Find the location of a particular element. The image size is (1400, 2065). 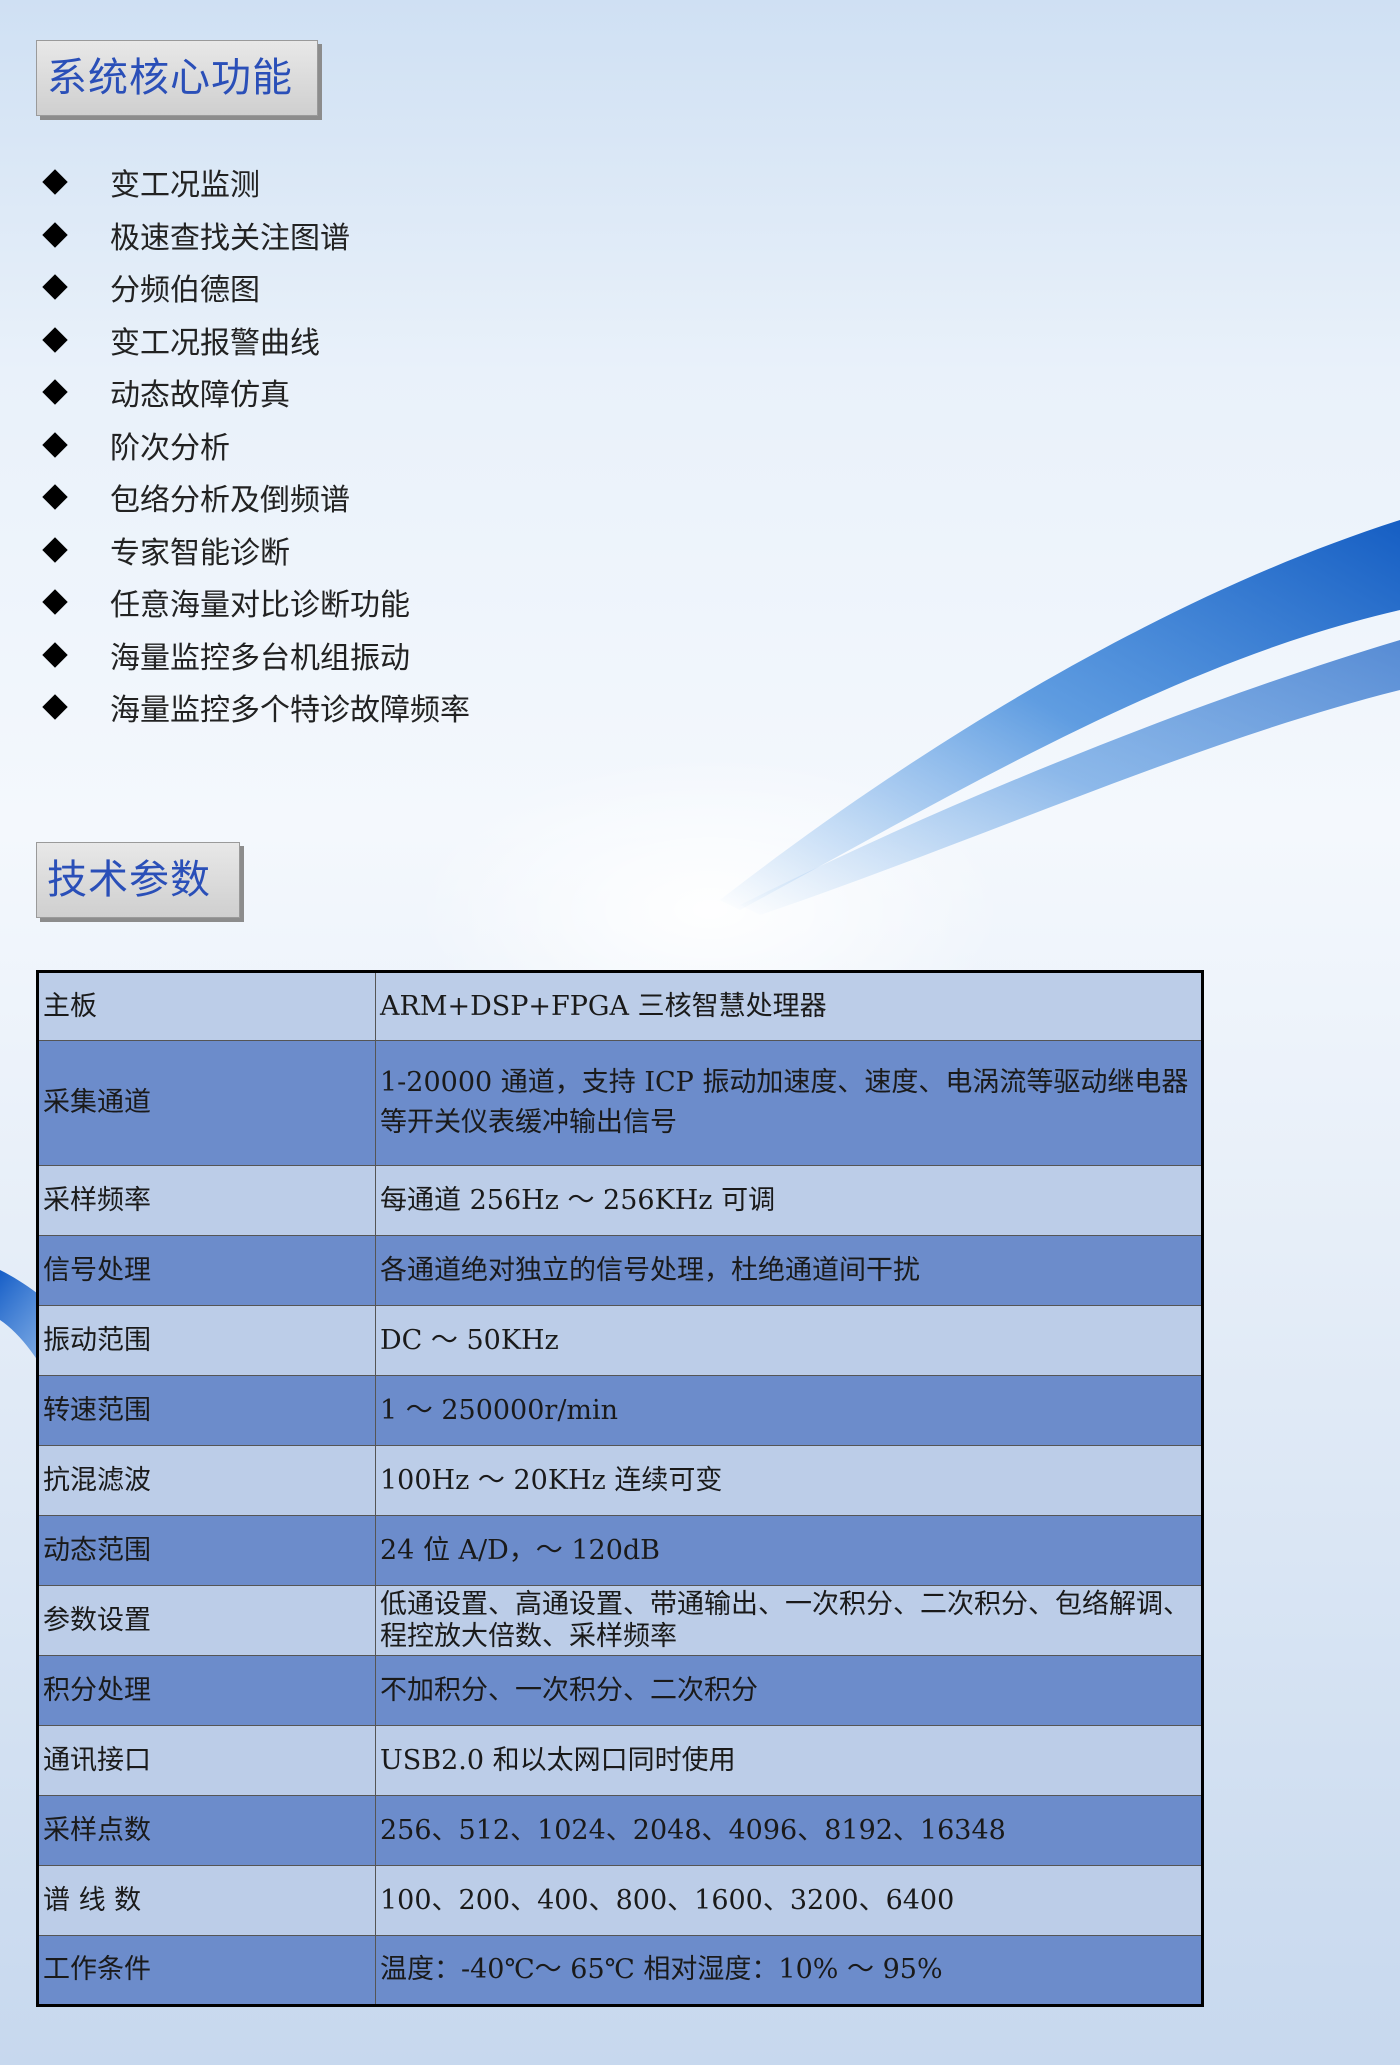

param-value: 24 位 A/D，～ 120dB is located at coordinates (789, 1550).